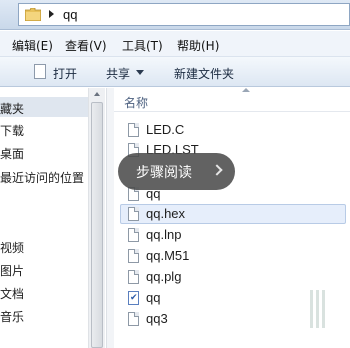 This screenshot has width=350, height=348. Describe the element at coordinates (237, 131) in the screenshot. I see `file-row: LED.C` at that location.